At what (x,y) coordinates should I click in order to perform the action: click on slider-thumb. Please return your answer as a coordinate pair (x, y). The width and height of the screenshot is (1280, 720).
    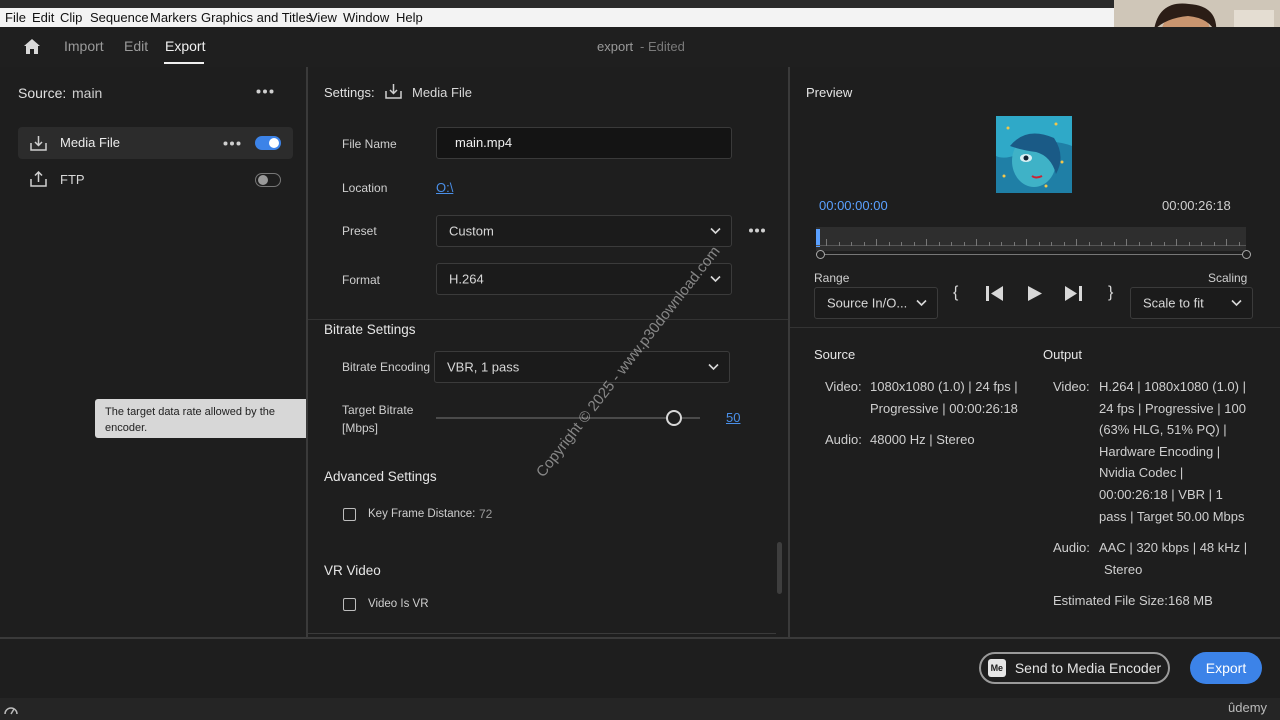
    Looking at the image, I should click on (673, 418).